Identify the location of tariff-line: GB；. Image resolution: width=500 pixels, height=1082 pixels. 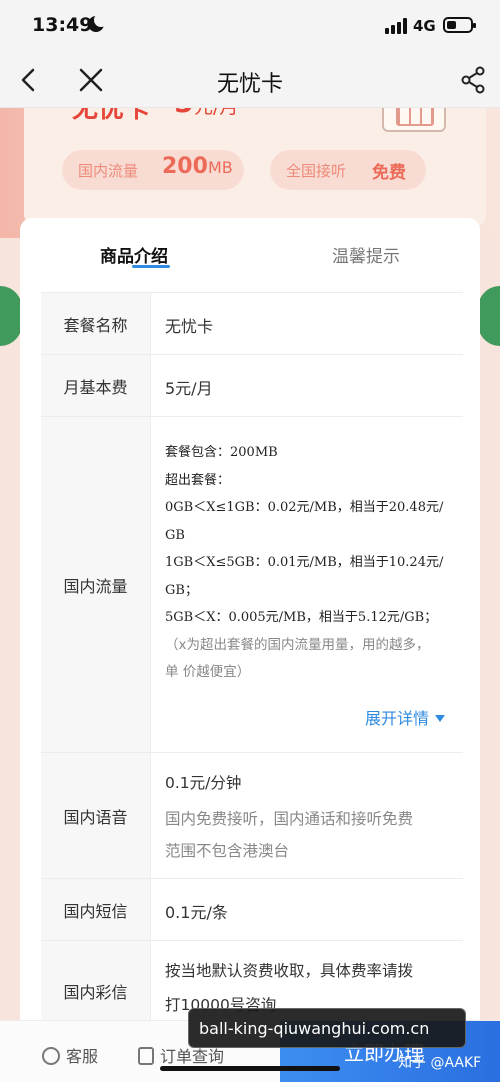
(181, 590).